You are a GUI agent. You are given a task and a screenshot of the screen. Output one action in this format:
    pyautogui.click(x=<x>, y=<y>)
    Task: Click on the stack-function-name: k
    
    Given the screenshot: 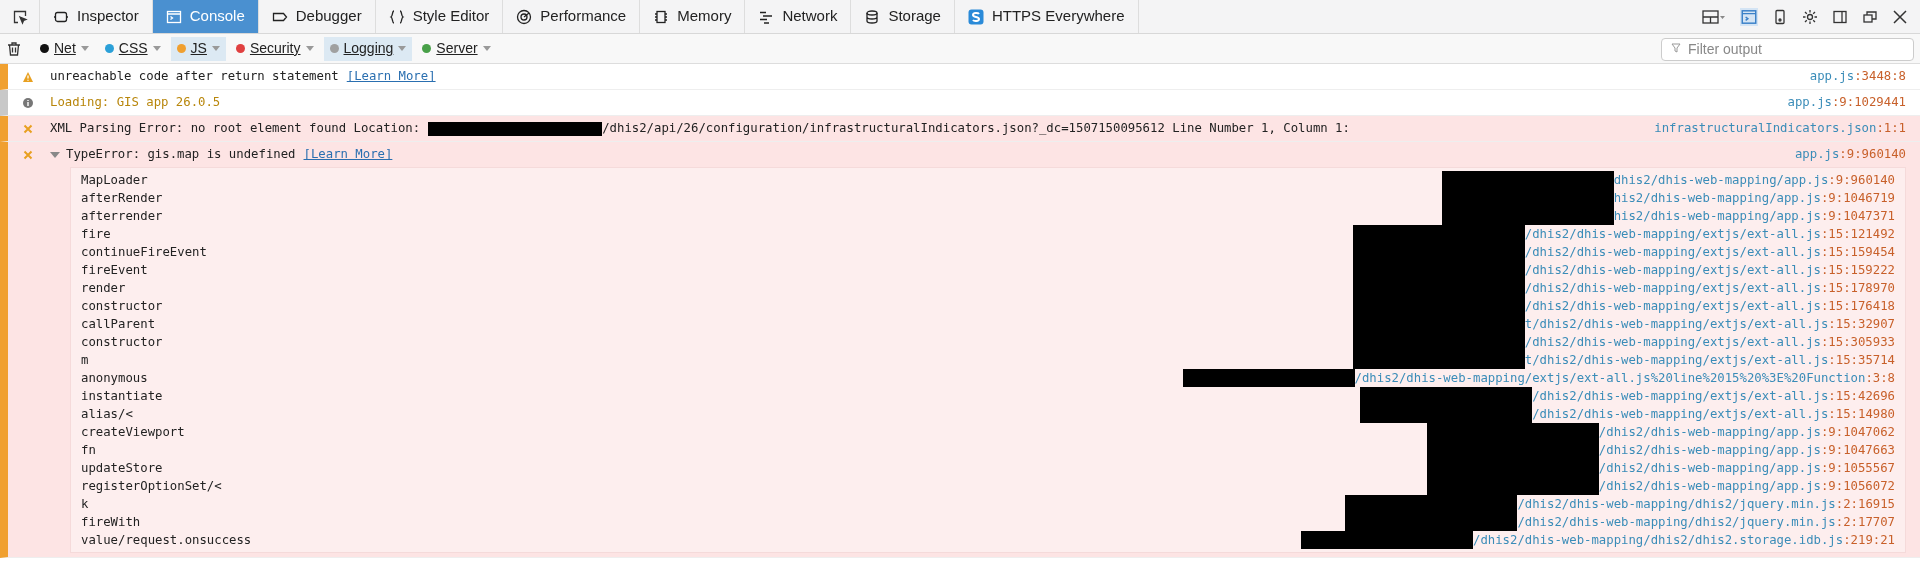 What is the action you would take?
    pyautogui.click(x=85, y=504)
    